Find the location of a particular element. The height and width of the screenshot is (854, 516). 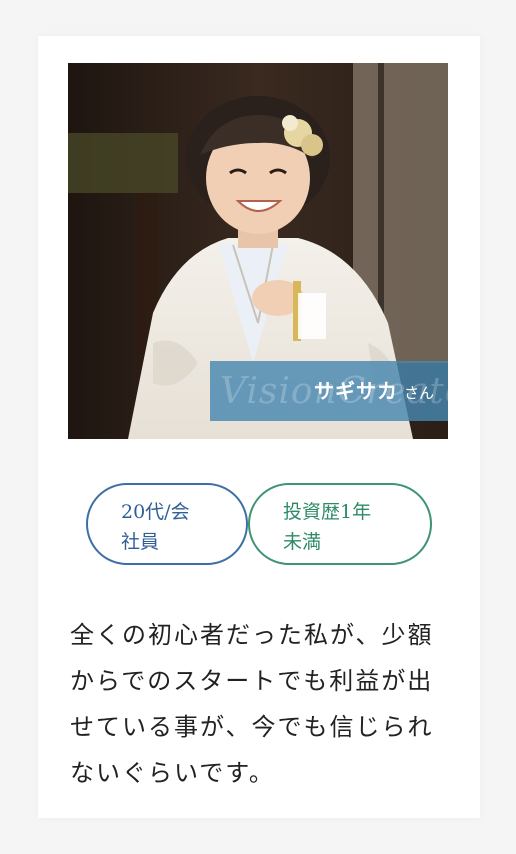

name-banner: VisionCreator サギサカさん is located at coordinates (329, 391).